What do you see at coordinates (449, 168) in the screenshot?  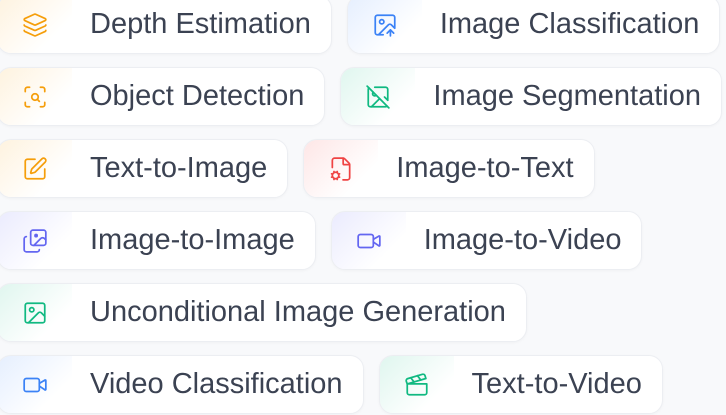 I see `task-tag: Image-to-Text` at bounding box center [449, 168].